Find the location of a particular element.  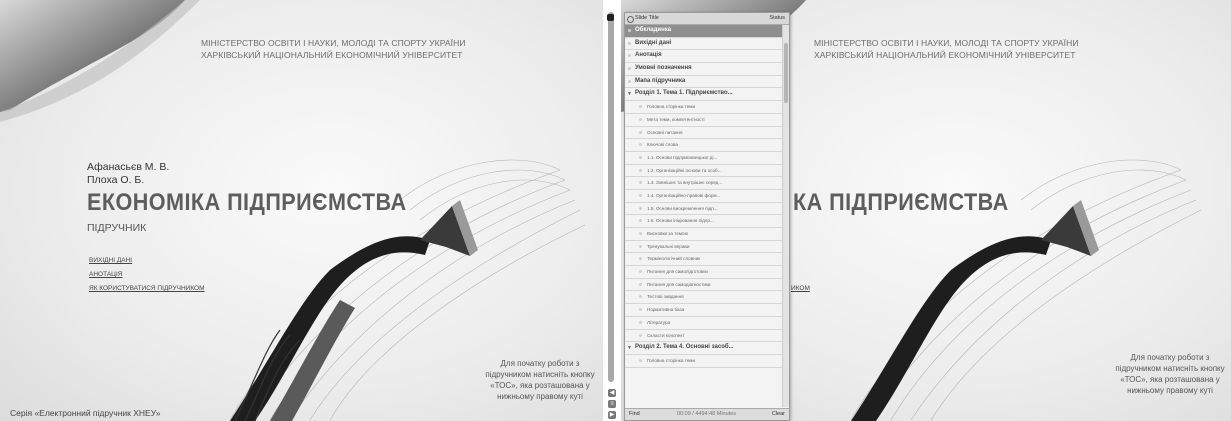

toc-item-label: Термінологічний словник is located at coordinates (674, 259).